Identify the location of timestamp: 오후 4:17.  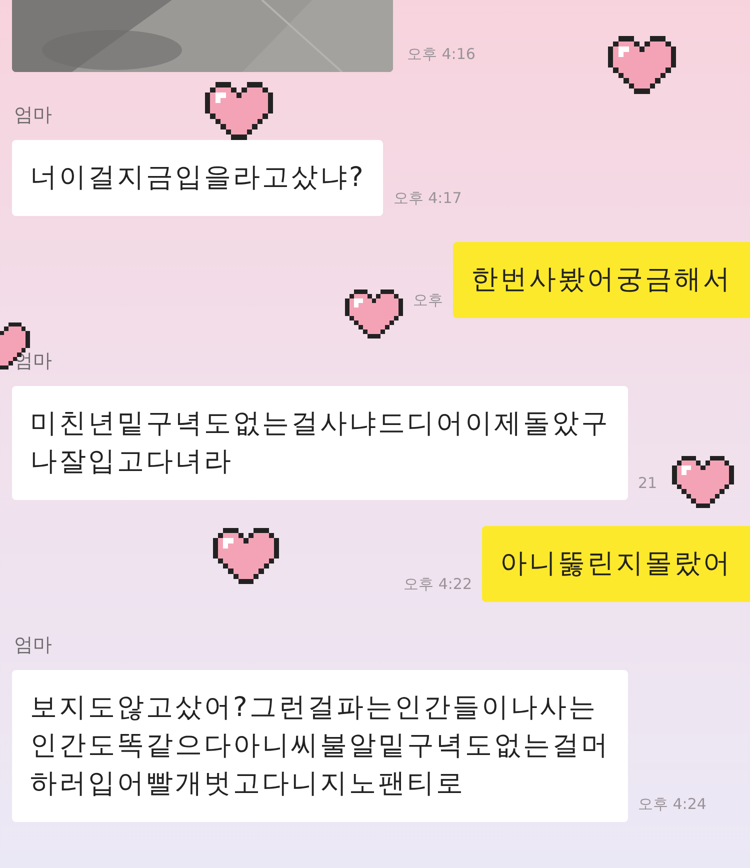
(427, 198).